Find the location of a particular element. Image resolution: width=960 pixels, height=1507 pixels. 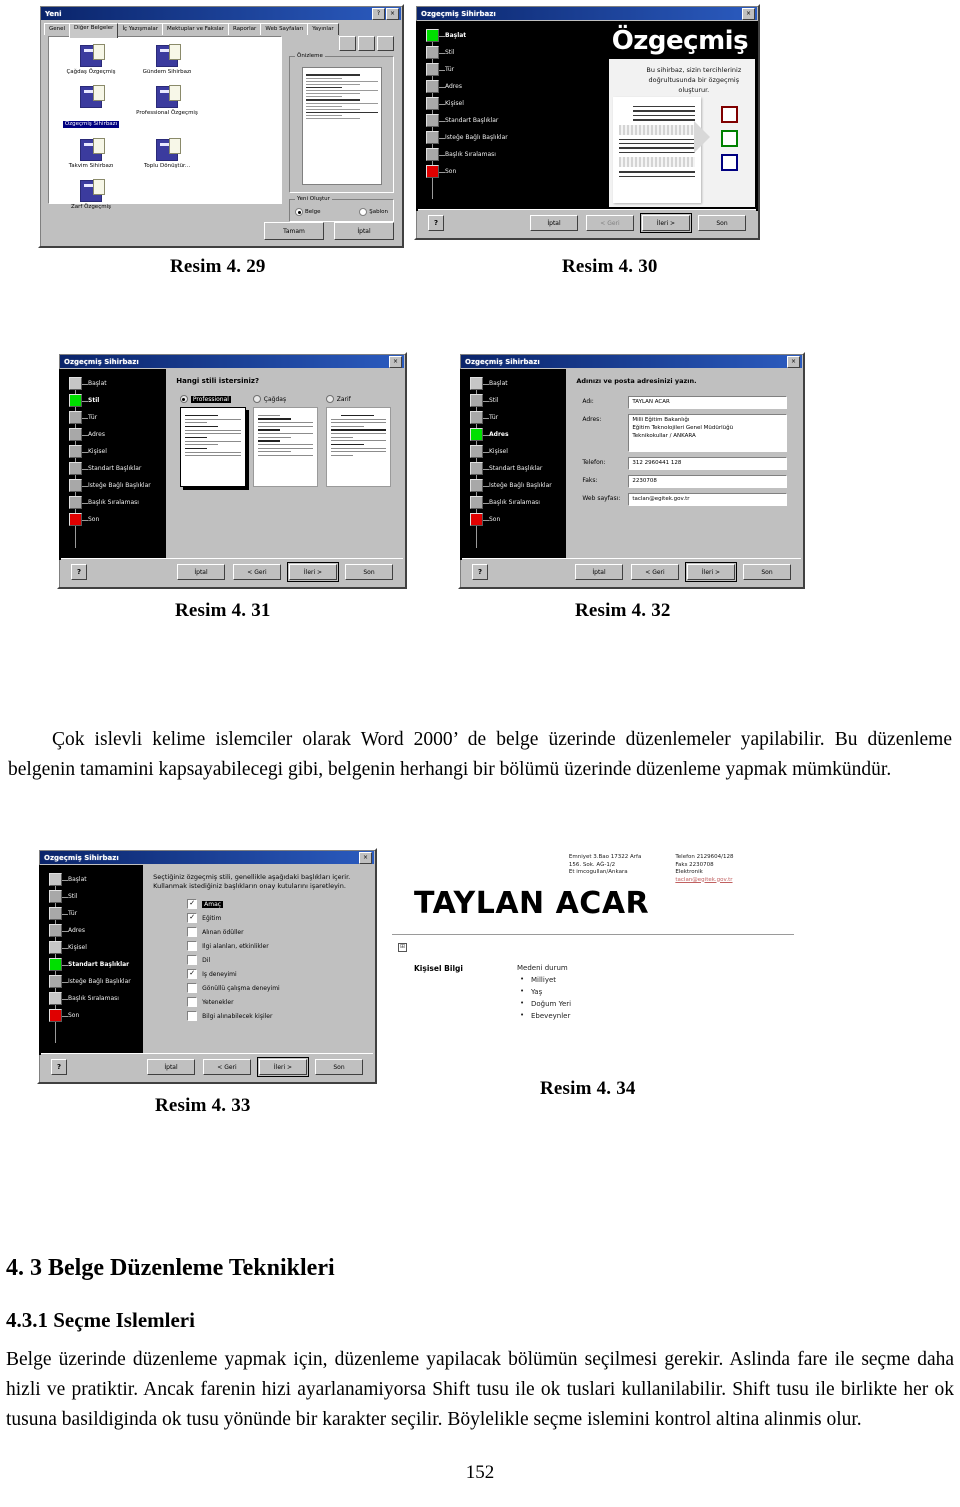

list-view-icon is located at coordinates (366, 43).